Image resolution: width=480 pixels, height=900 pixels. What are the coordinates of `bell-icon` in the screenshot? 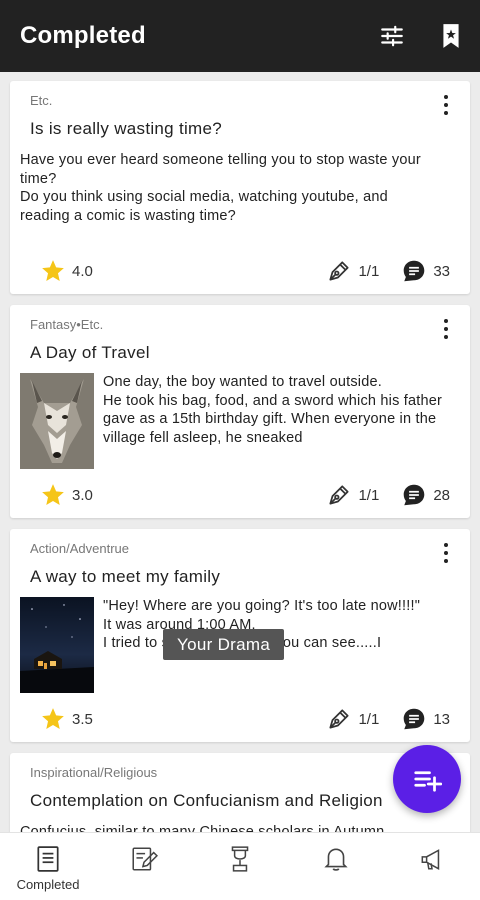 It's located at (336, 859).